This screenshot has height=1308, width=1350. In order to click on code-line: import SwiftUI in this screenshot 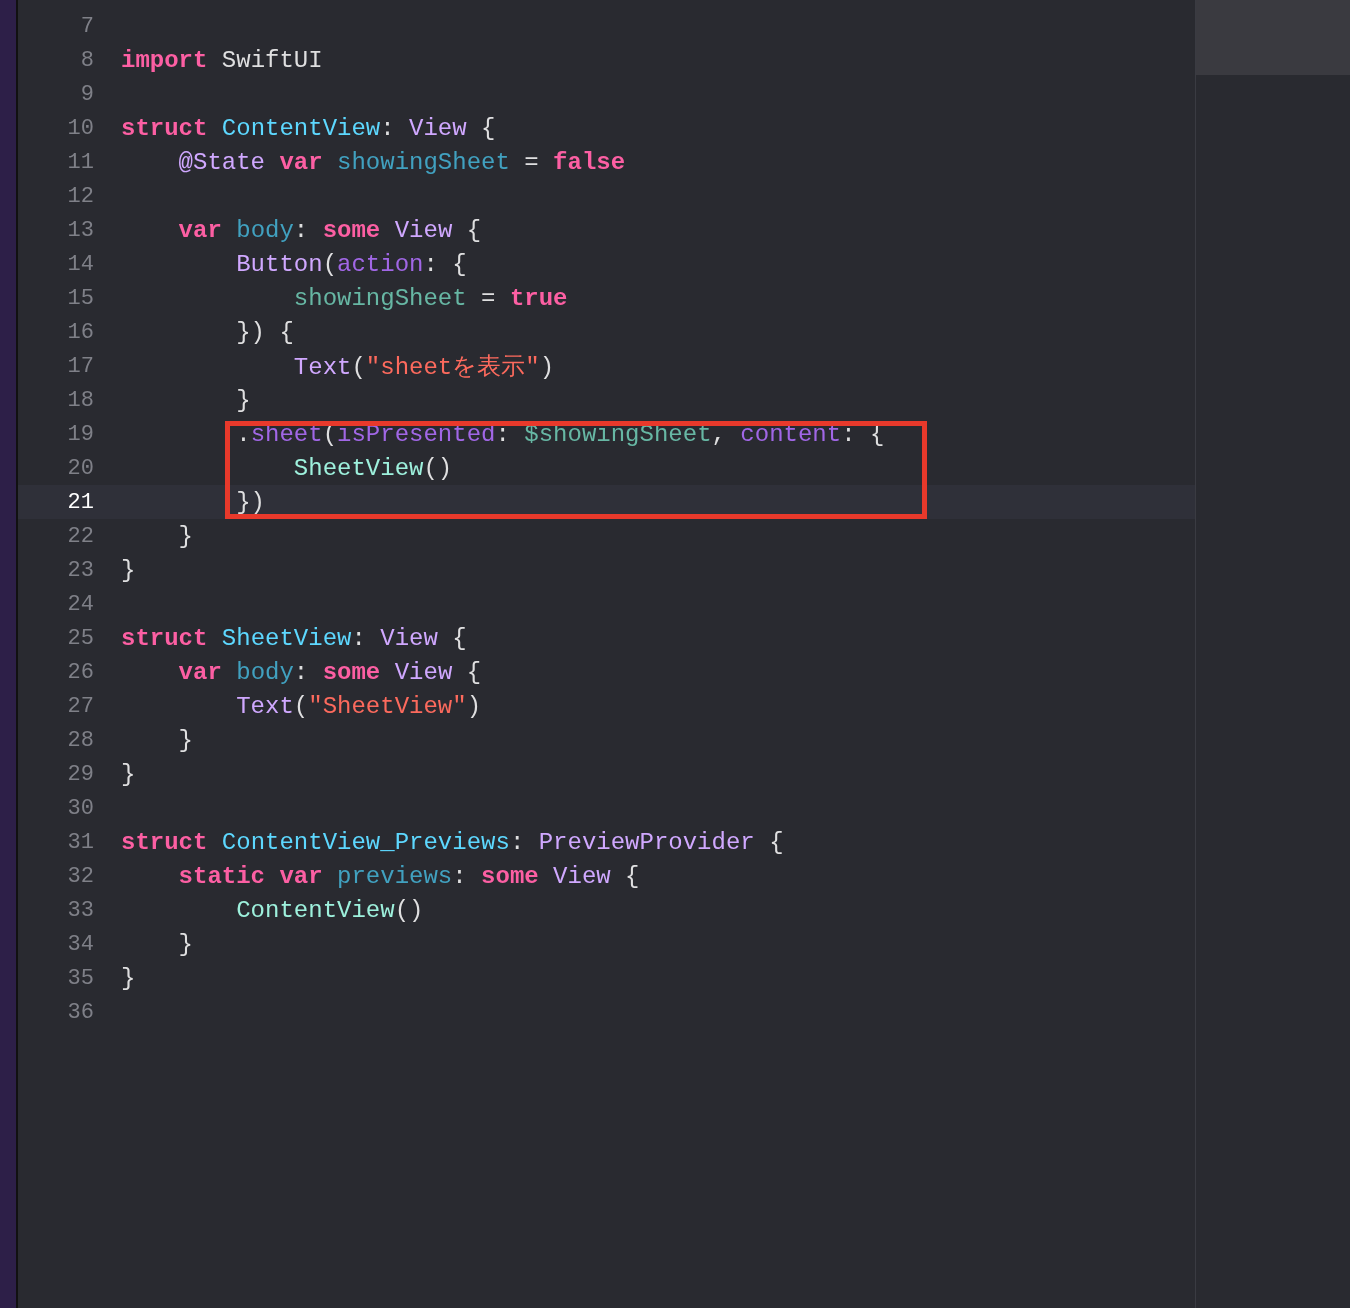, I will do `click(222, 60)`.